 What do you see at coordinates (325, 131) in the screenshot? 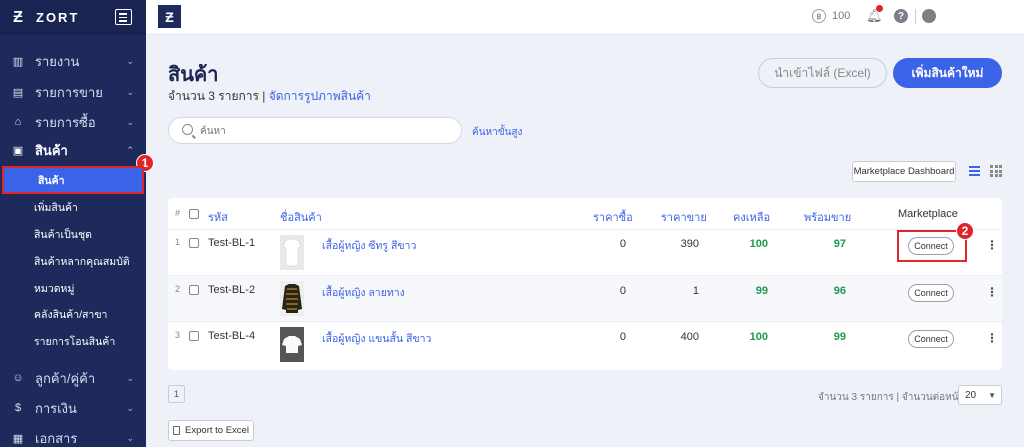
I see `search-input` at bounding box center [325, 131].